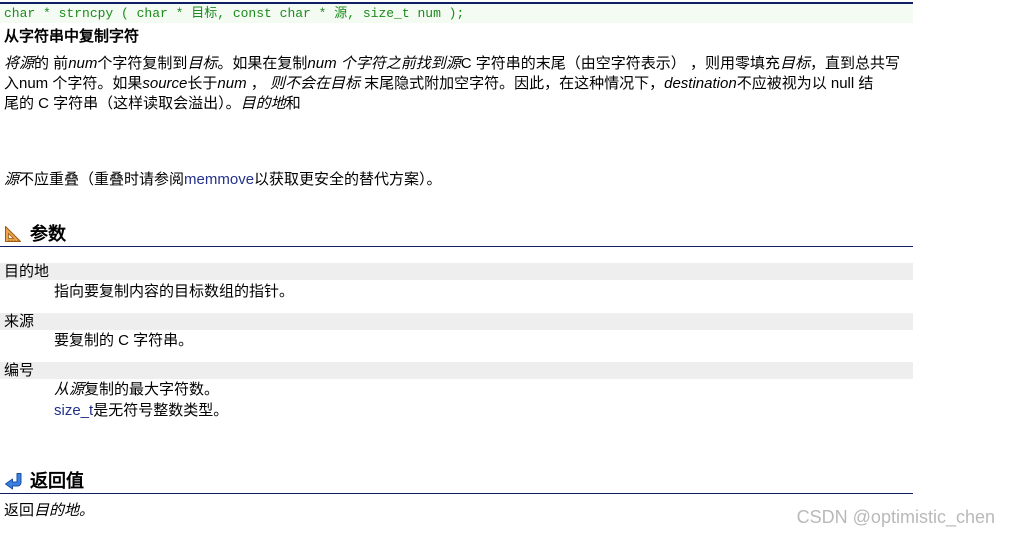 This screenshot has width=1009, height=537. I want to click on description-text: 要复制的 C 字符串。, so click(124, 340).